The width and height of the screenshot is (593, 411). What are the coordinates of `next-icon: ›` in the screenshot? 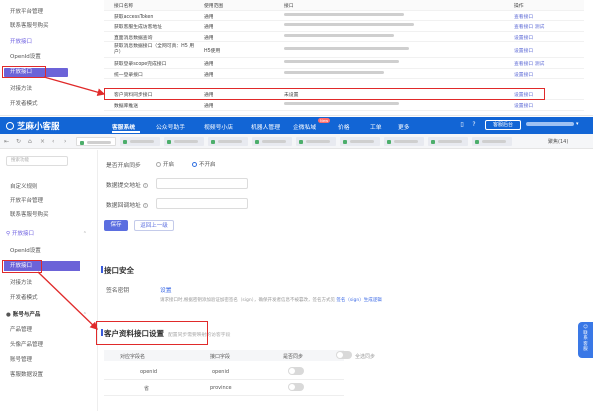 It's located at (67, 141).